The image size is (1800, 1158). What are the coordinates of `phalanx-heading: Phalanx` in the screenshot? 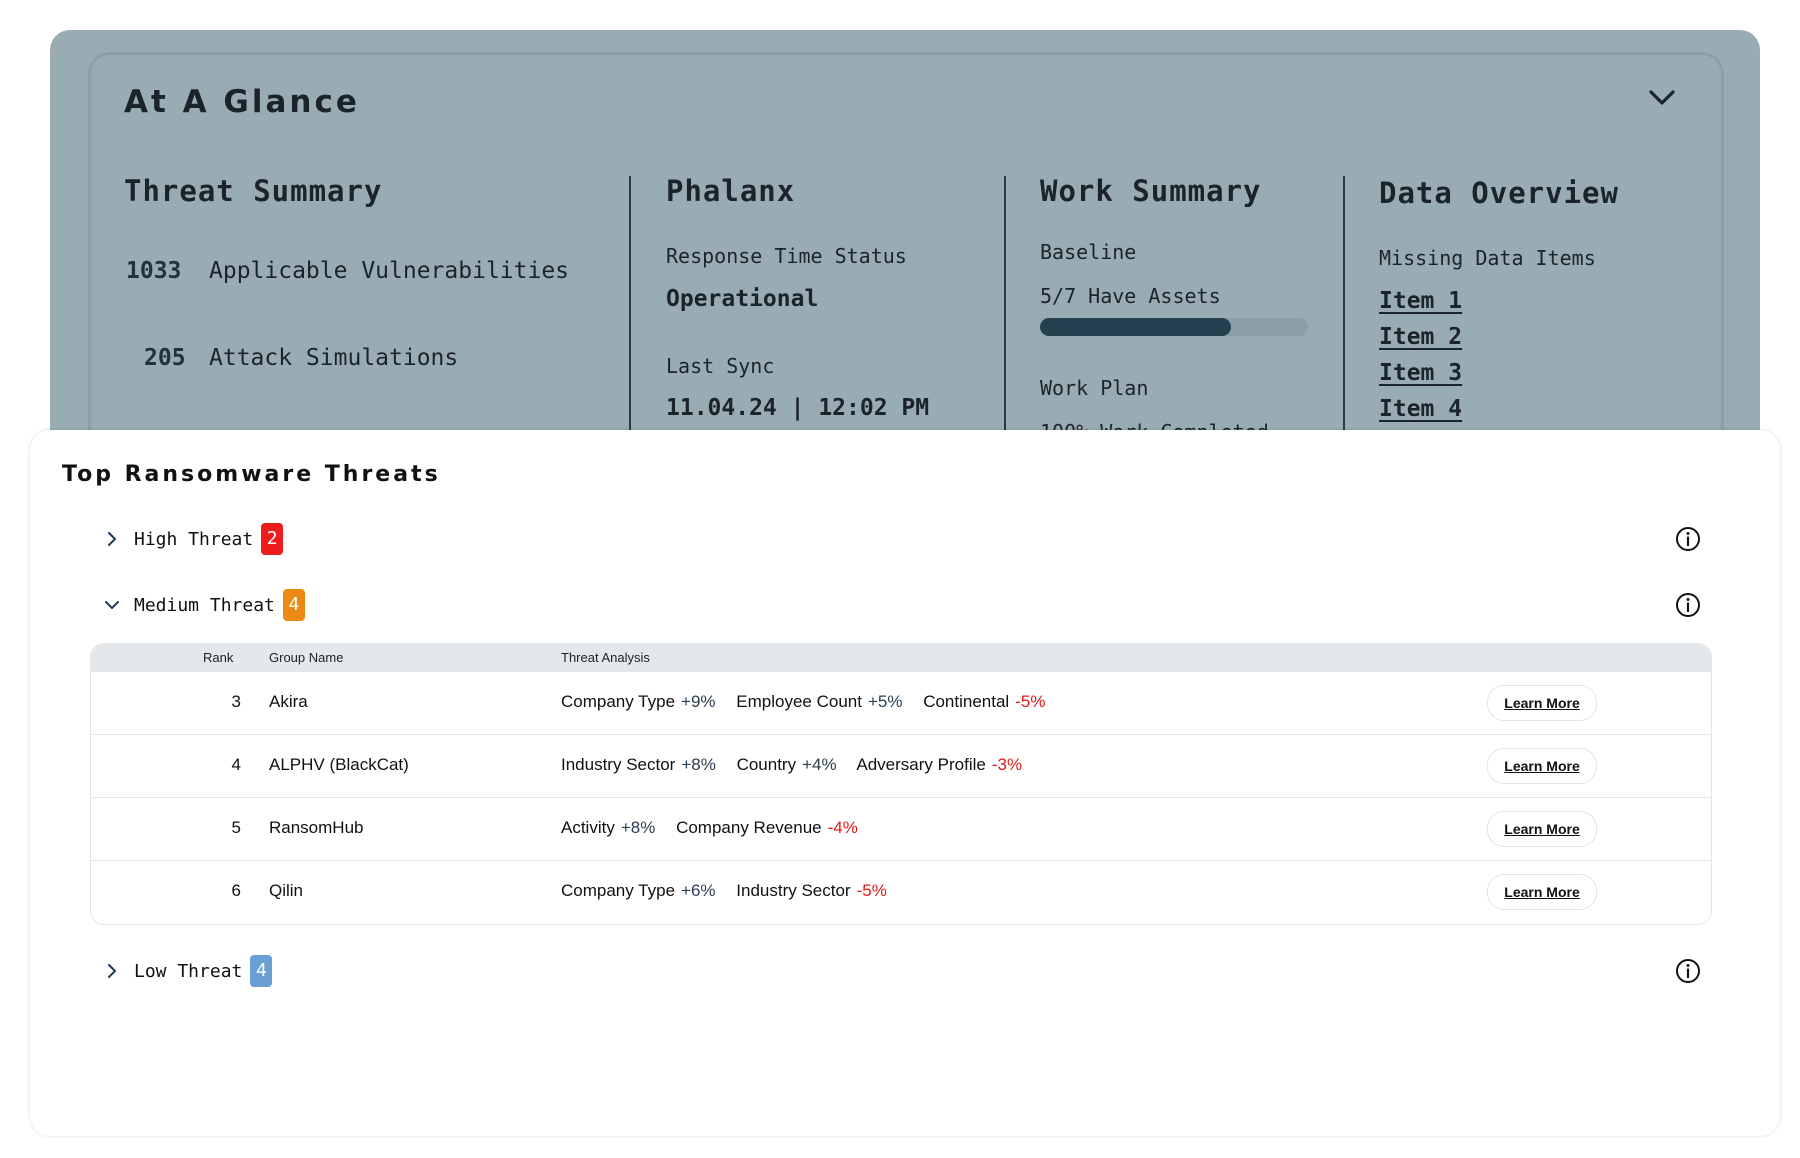 It's located at (731, 191).